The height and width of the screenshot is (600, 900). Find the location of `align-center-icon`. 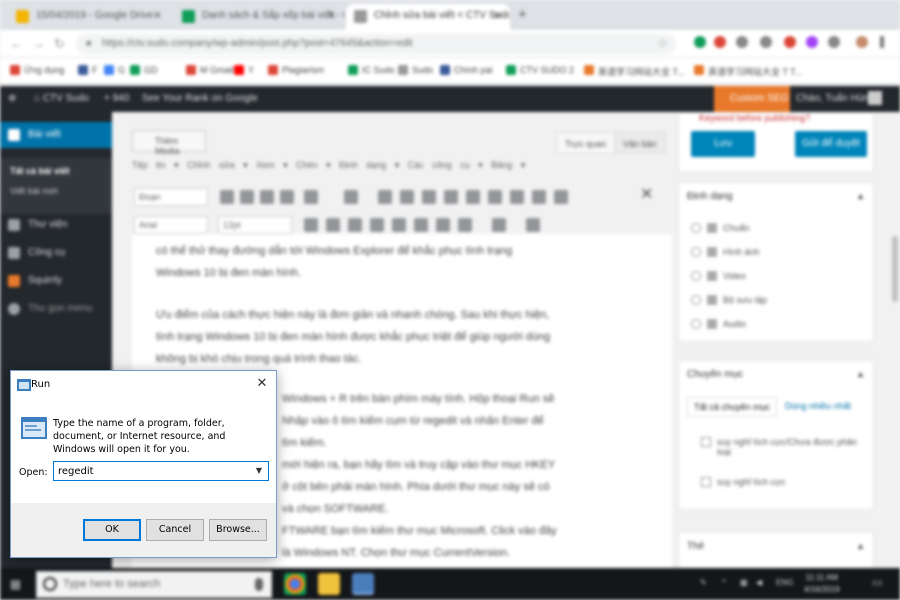

align-center-icon is located at coordinates (407, 197).